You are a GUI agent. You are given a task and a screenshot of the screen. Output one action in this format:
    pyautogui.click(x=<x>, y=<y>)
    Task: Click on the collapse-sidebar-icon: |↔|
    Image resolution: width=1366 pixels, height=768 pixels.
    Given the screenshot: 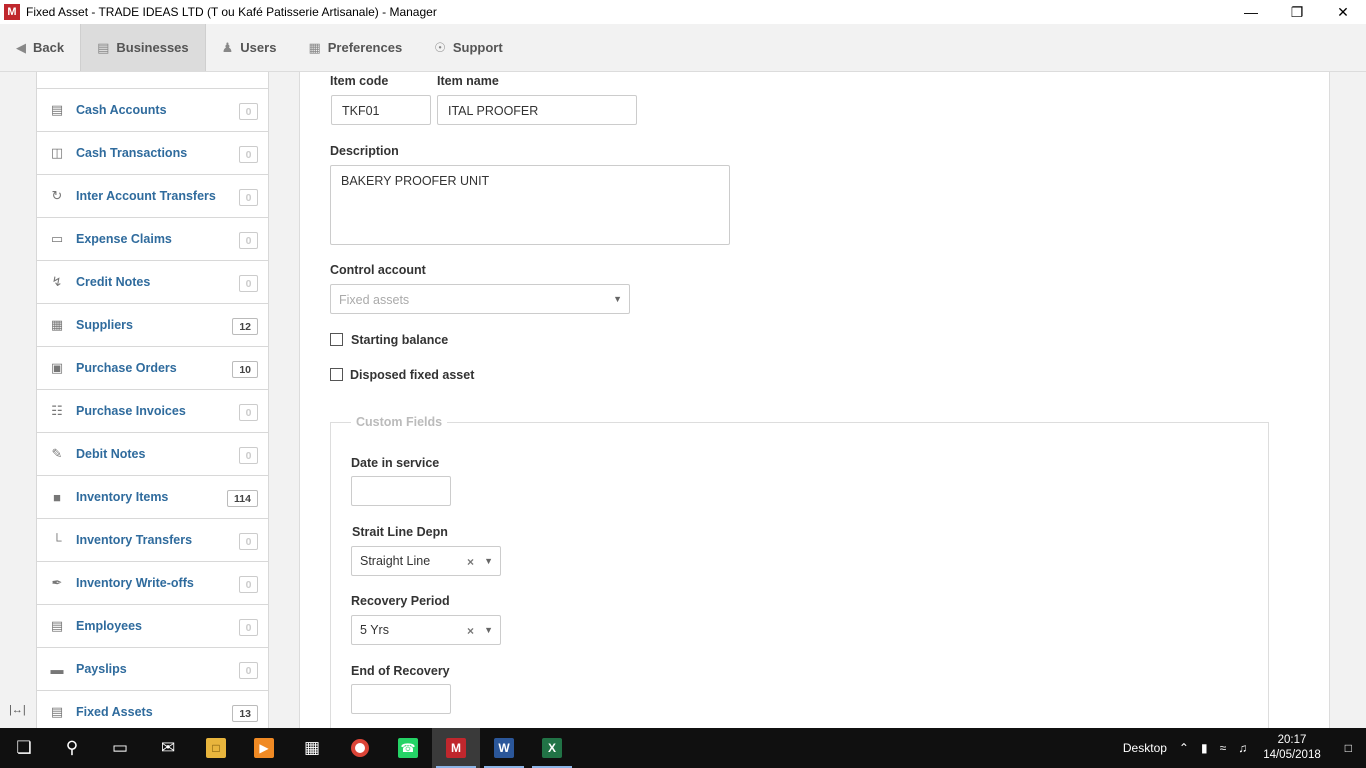 What is the action you would take?
    pyautogui.click(x=17, y=710)
    